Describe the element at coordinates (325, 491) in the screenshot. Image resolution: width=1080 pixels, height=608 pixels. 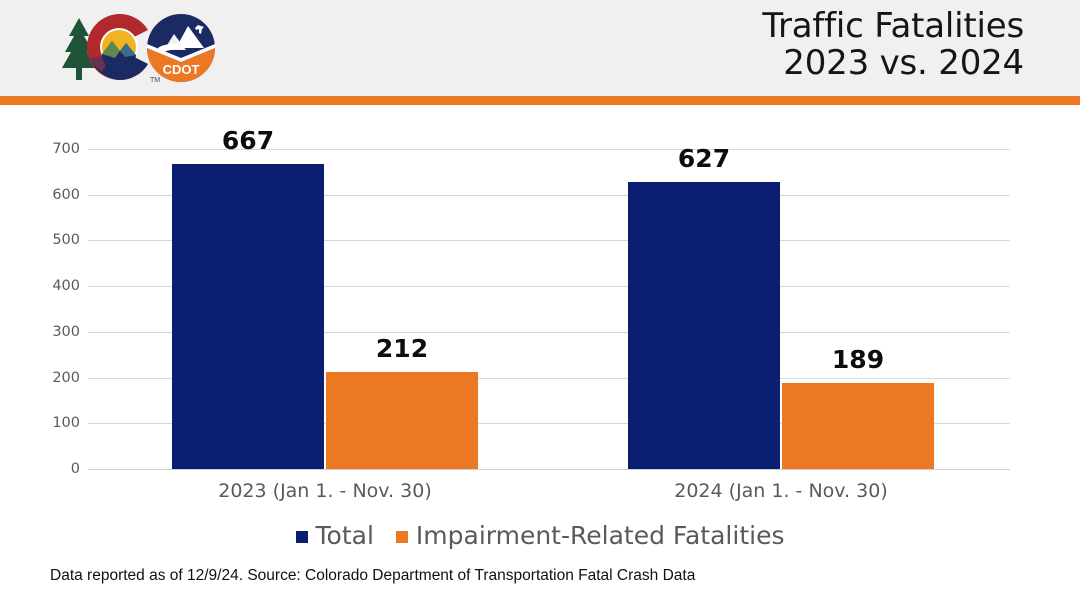
I see `x-axis-category-label: 2023 (Jan 1. - Nov. 30)` at that location.